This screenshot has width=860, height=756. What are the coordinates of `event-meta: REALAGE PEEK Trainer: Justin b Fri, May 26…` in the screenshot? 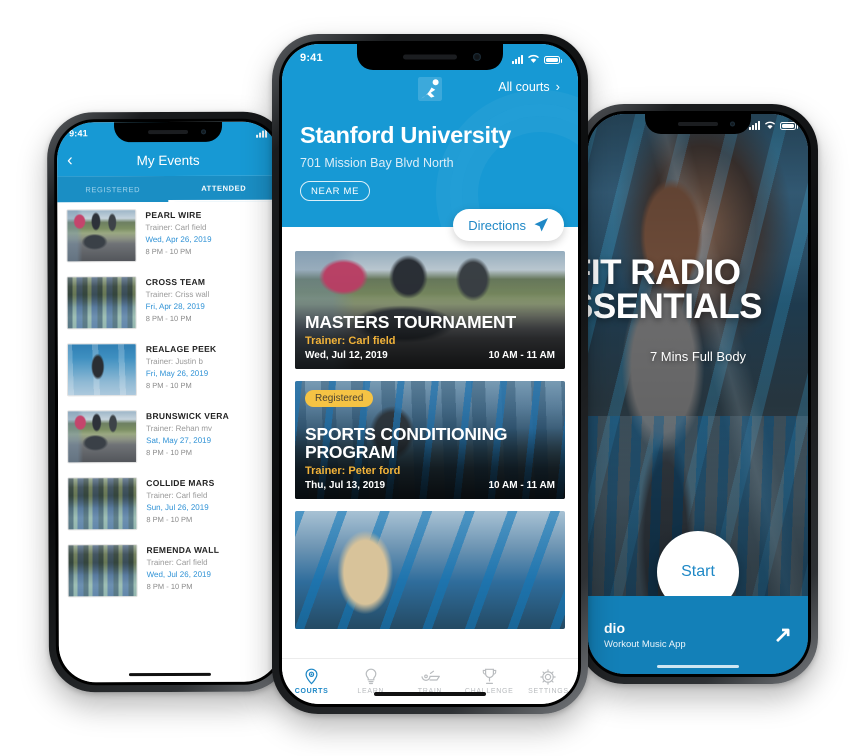 It's located at (209, 366).